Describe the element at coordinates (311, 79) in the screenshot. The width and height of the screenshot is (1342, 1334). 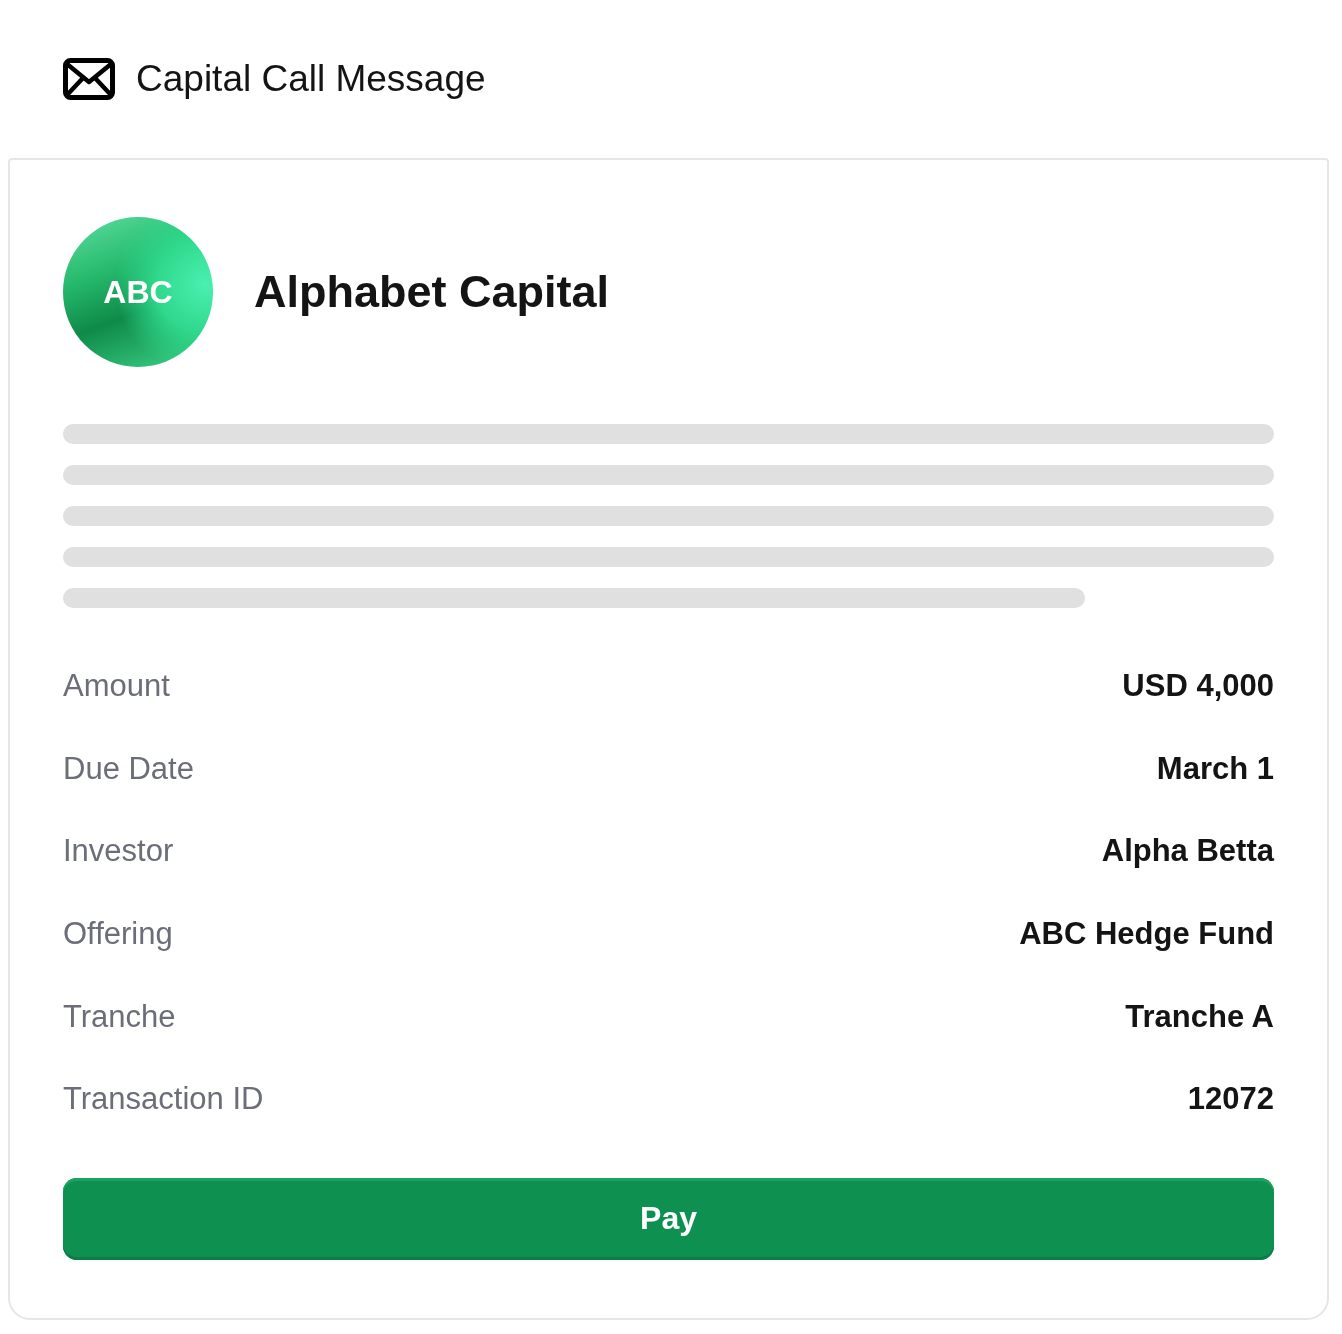
I see `page-title: Capital Call Message` at that location.